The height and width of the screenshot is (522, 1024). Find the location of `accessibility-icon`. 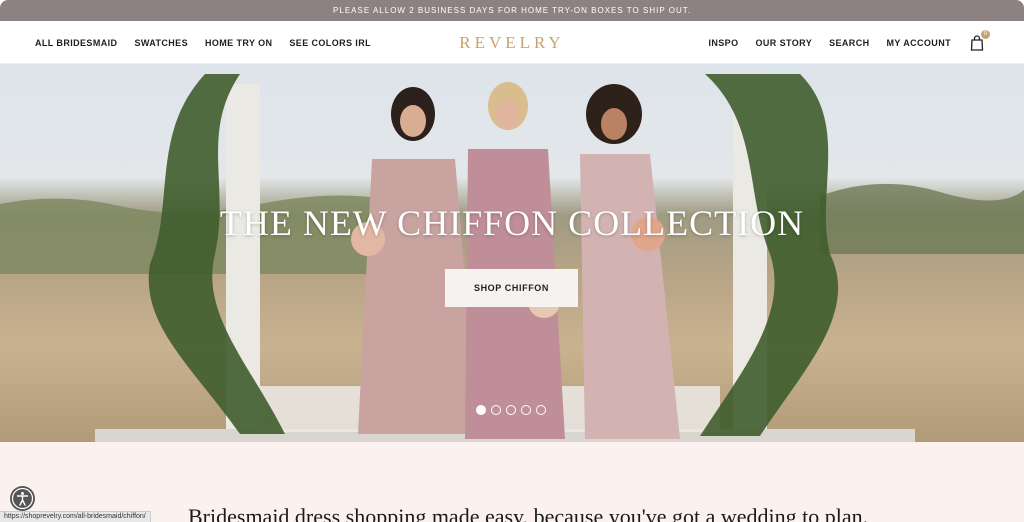

accessibility-icon is located at coordinates (22, 498).